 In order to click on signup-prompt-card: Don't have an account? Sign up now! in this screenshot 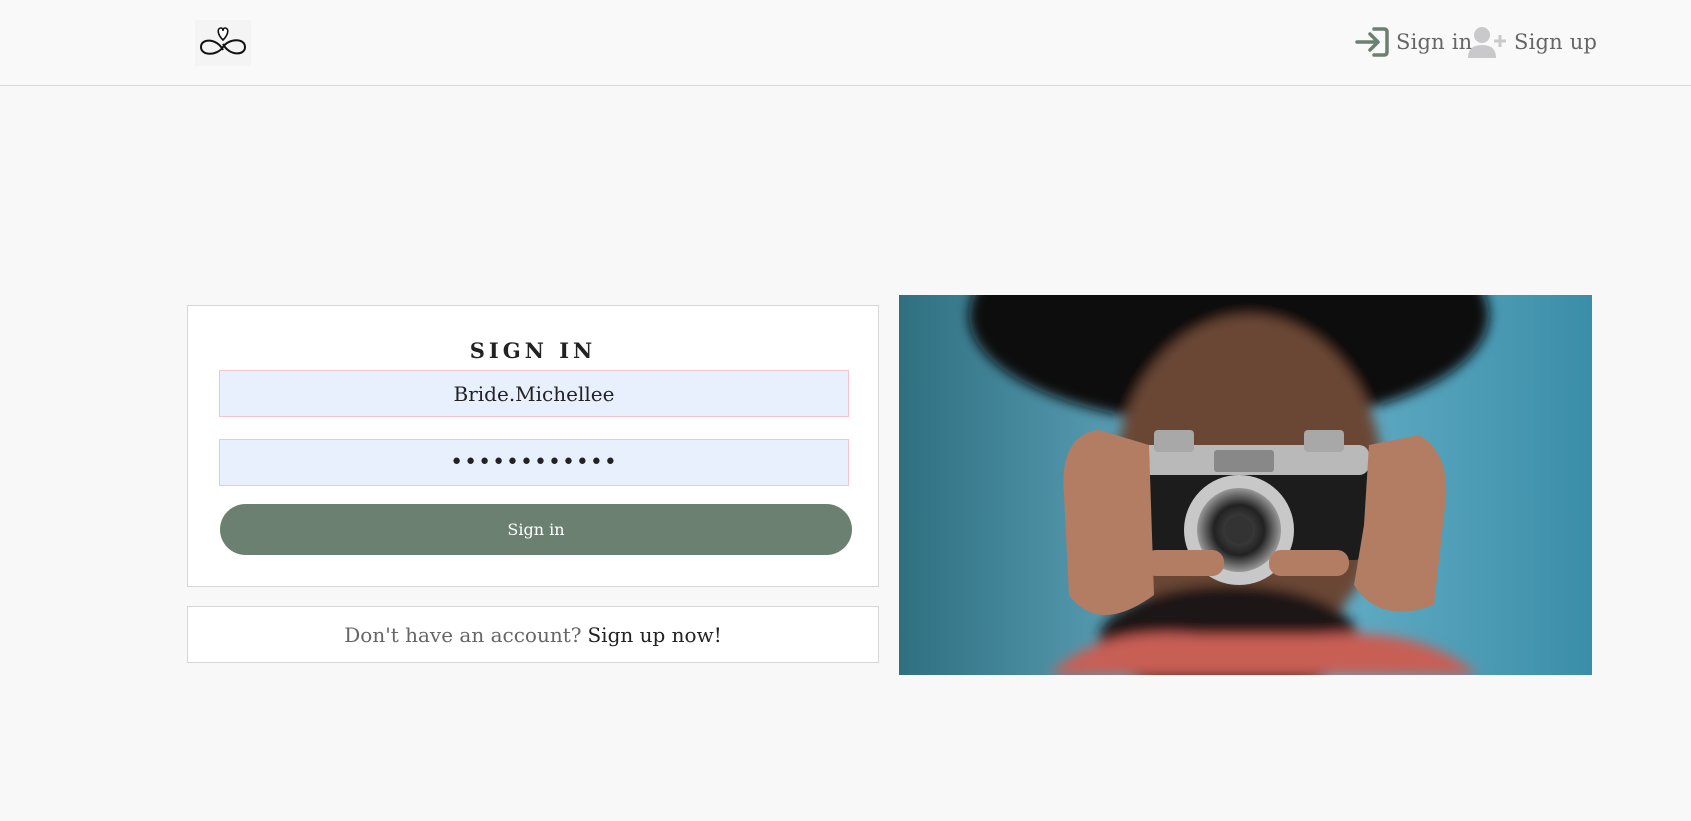, I will do `click(533, 634)`.